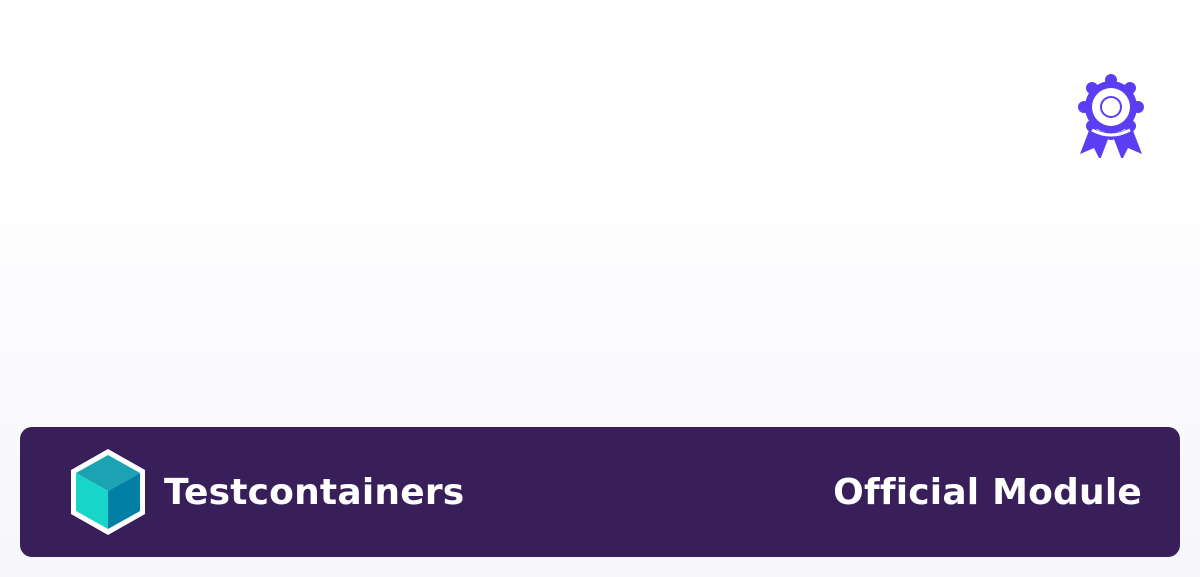  I want to click on brand: Testcontainers, so click(266, 492).